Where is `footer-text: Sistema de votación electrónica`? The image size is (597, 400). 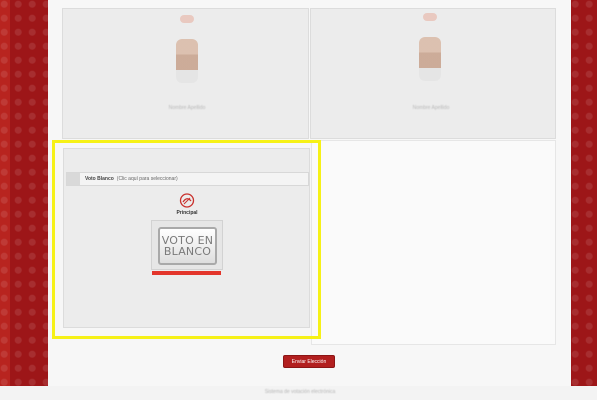
footer-text: Sistema de votación electrónica is located at coordinates (300, 392).